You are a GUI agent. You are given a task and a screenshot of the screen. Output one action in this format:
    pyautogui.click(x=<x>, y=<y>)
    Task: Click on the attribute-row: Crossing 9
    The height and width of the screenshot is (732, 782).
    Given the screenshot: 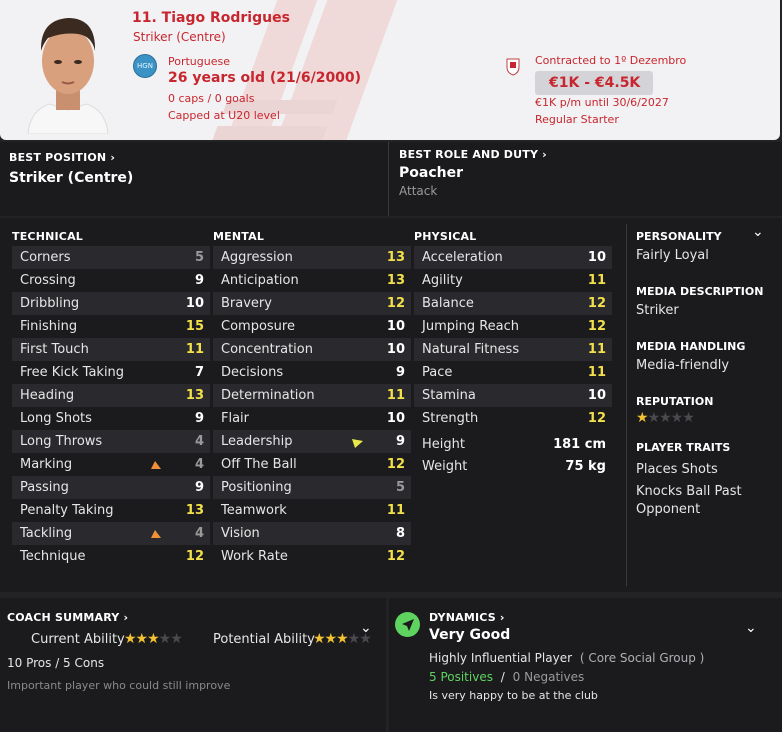 What is the action you would take?
    pyautogui.click(x=111, y=280)
    